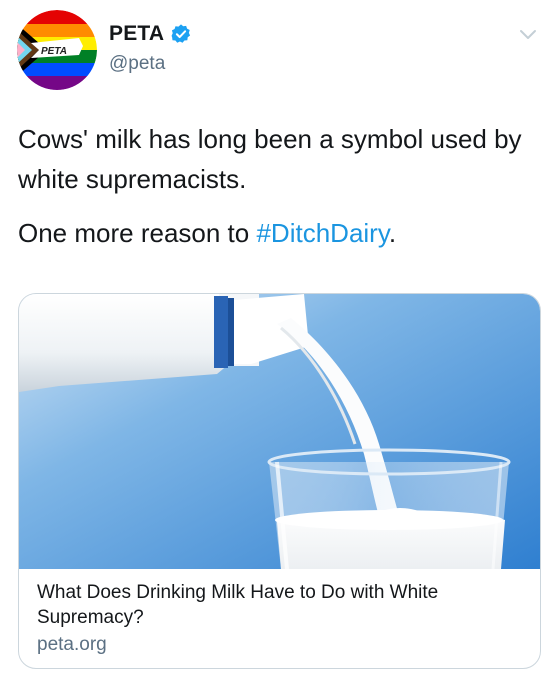 The height and width of the screenshot is (680, 554). I want to click on tweet-text-line2: One more reason to #DitchDairy., so click(278, 233).